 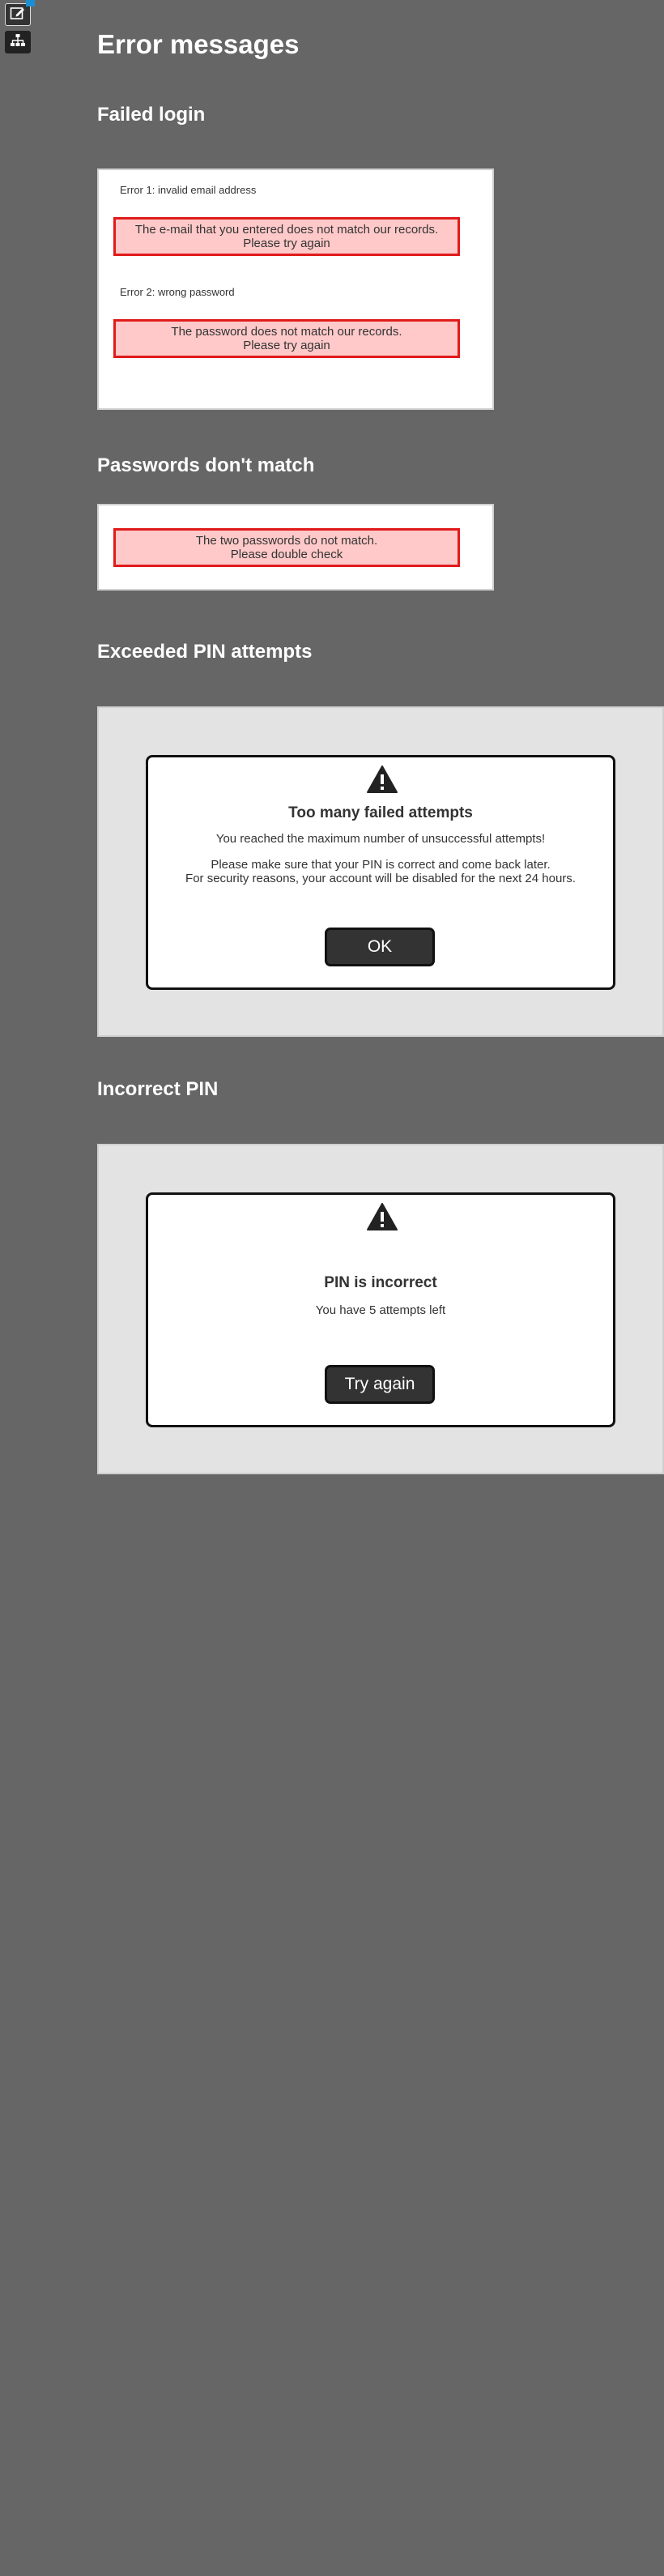 I want to click on section-title-exceeded-pin: Exceeded PIN attempts, so click(x=205, y=652).